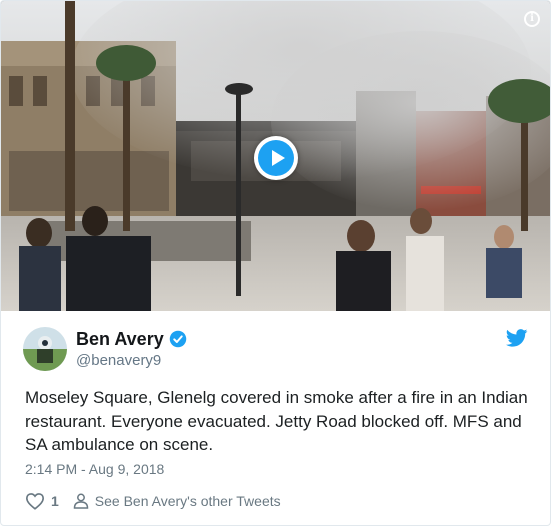  Describe the element at coordinates (35, 501) in the screenshot. I see `heart-icon` at that location.